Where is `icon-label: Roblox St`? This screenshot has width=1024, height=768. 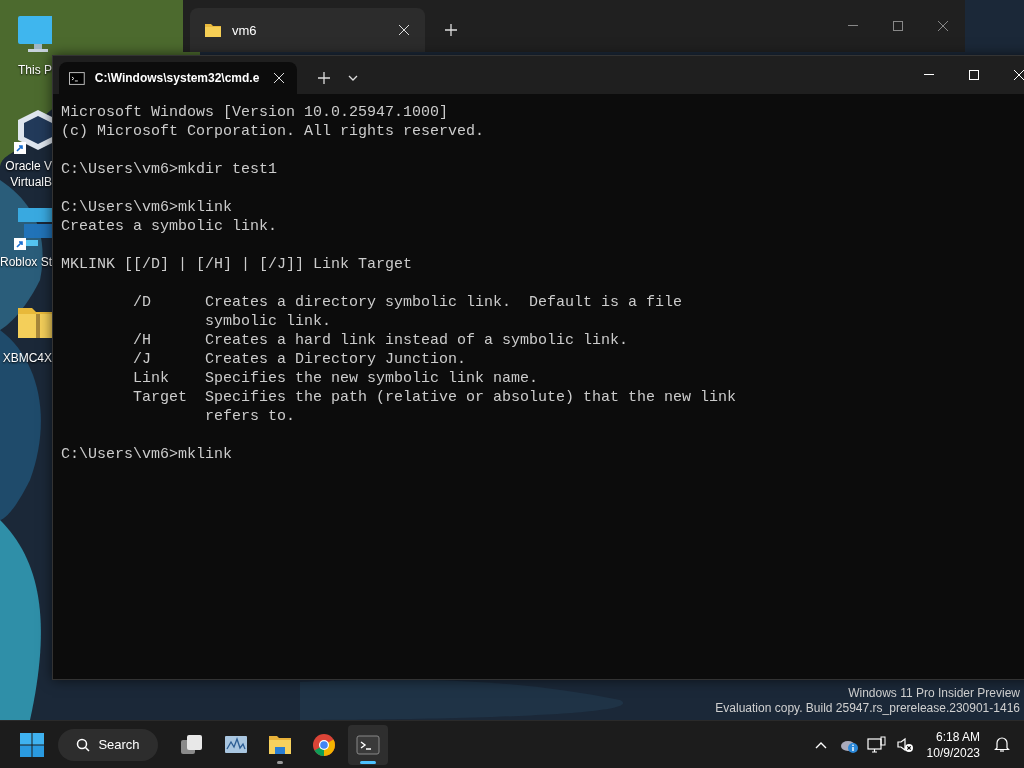 icon-label: Roblox St is located at coordinates (26, 262).